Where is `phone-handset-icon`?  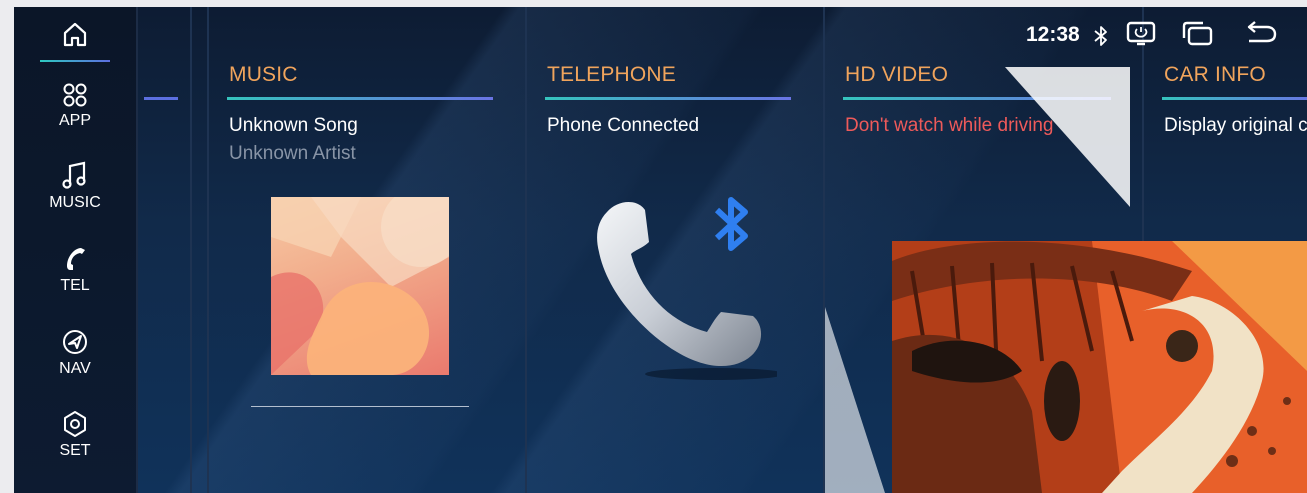
phone-handset-icon is located at coordinates (75, 257).